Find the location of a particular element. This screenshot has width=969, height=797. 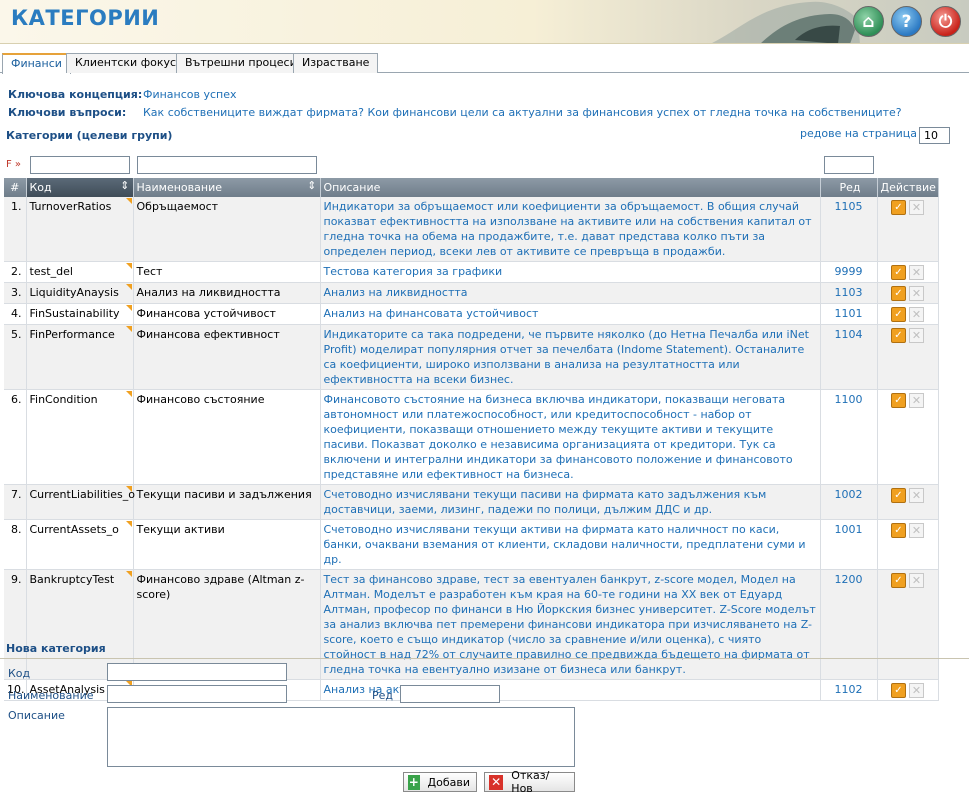

tab-finances: Финанси is located at coordinates (36, 63).